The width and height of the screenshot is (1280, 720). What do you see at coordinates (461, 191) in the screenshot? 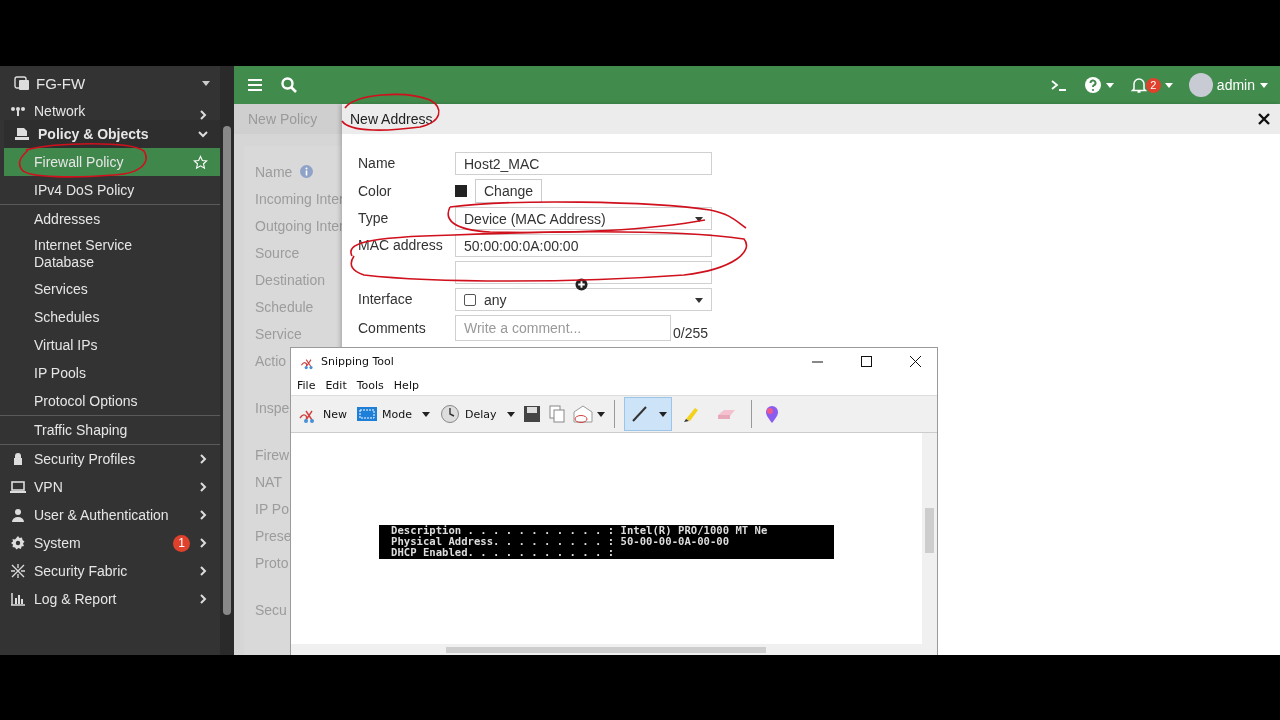
I see `color-swatch` at bounding box center [461, 191].